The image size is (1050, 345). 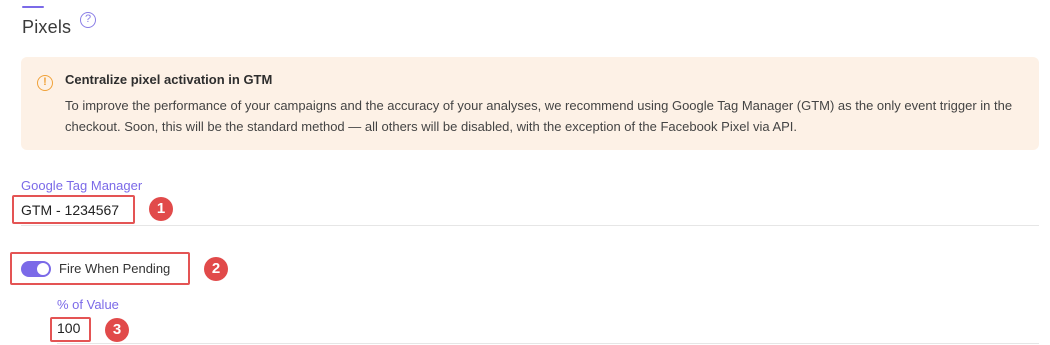 I want to click on percent-value-highlight-box, so click(x=70, y=329).